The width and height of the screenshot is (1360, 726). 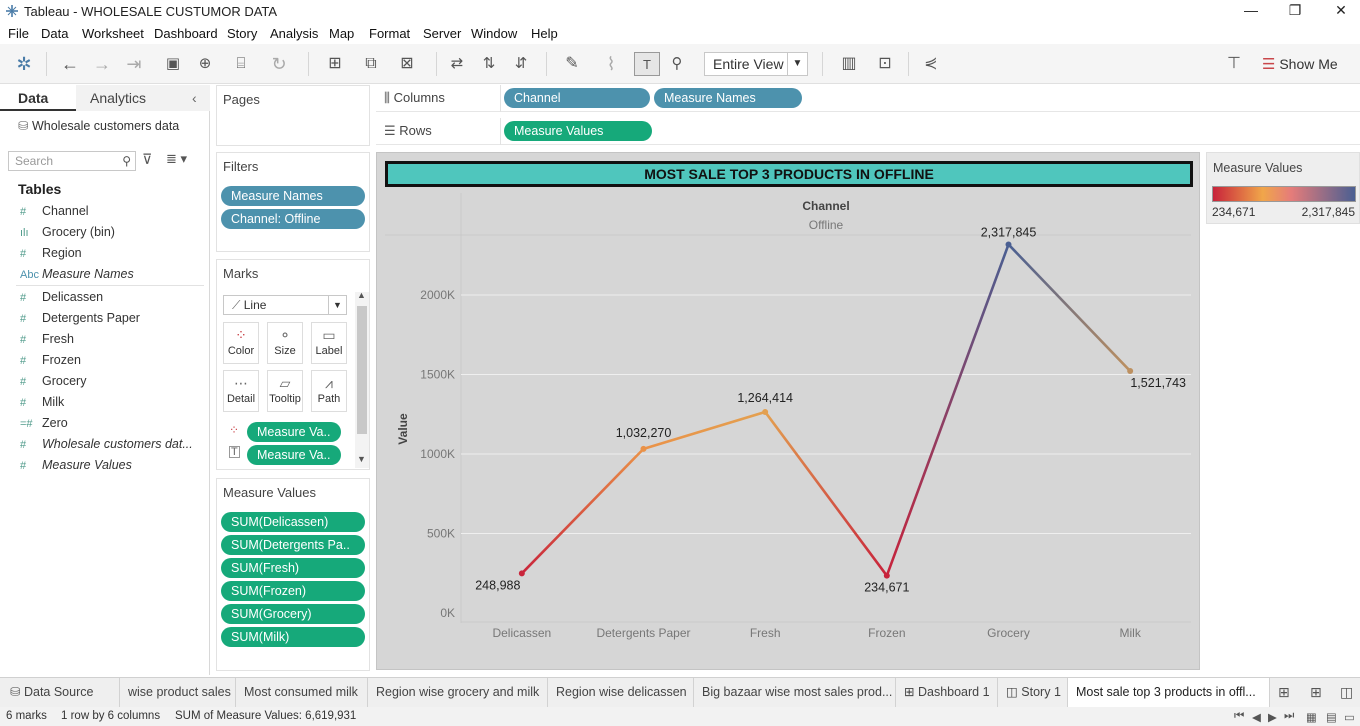 What do you see at coordinates (294, 432) in the screenshot?
I see `color-encoding-pill: Measure Va..` at bounding box center [294, 432].